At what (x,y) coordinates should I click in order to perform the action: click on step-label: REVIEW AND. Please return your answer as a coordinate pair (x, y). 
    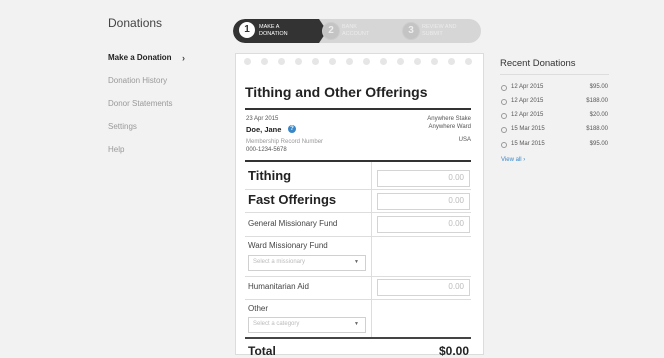
    Looking at the image, I should click on (439, 27).